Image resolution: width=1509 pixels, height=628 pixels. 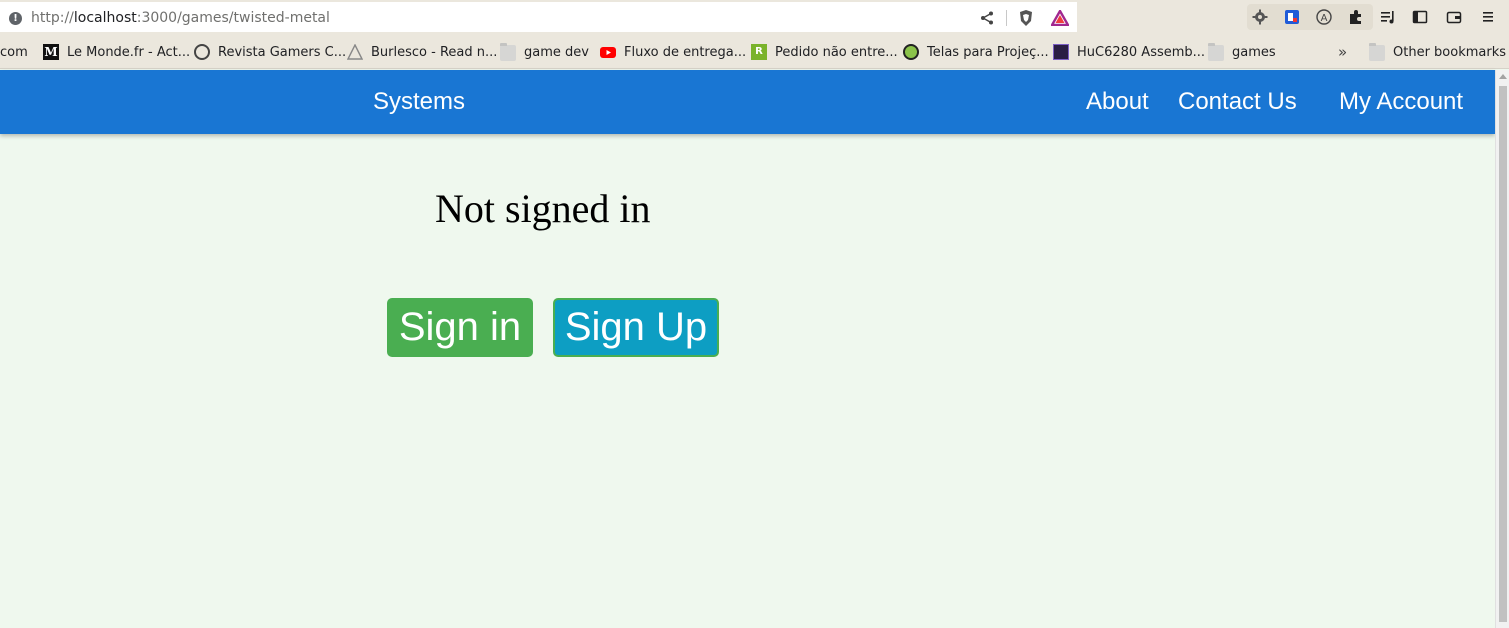 What do you see at coordinates (1488, 17) in the screenshot?
I see `menu-icon` at bounding box center [1488, 17].